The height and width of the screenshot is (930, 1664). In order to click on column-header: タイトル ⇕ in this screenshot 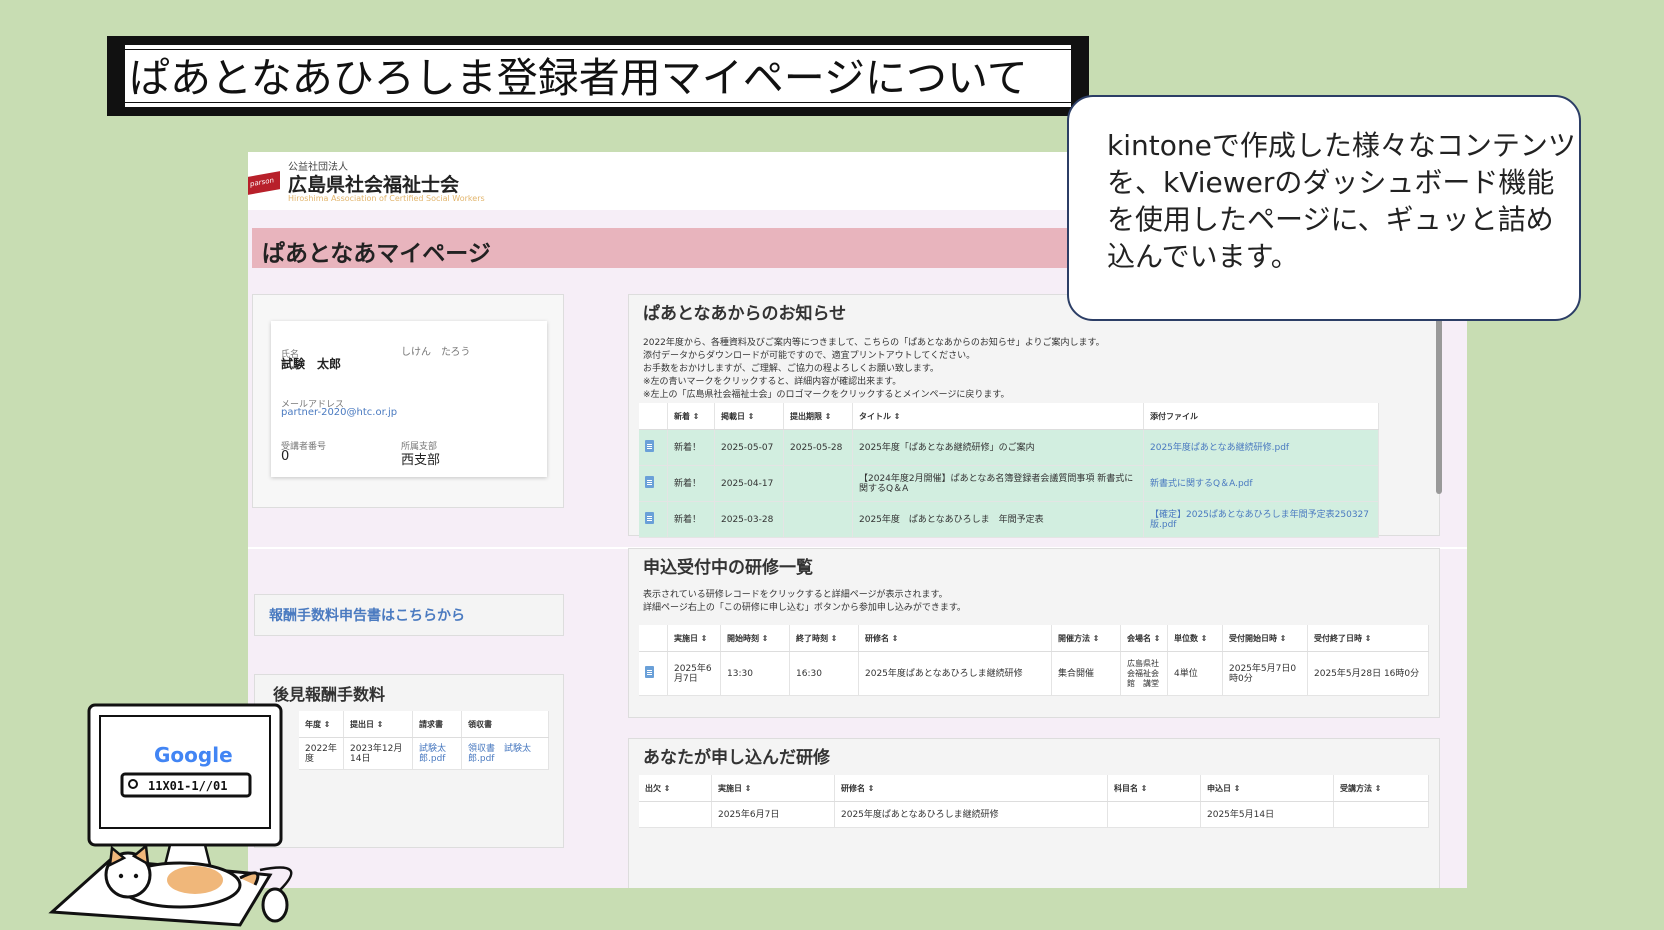, I will do `click(998, 416)`.